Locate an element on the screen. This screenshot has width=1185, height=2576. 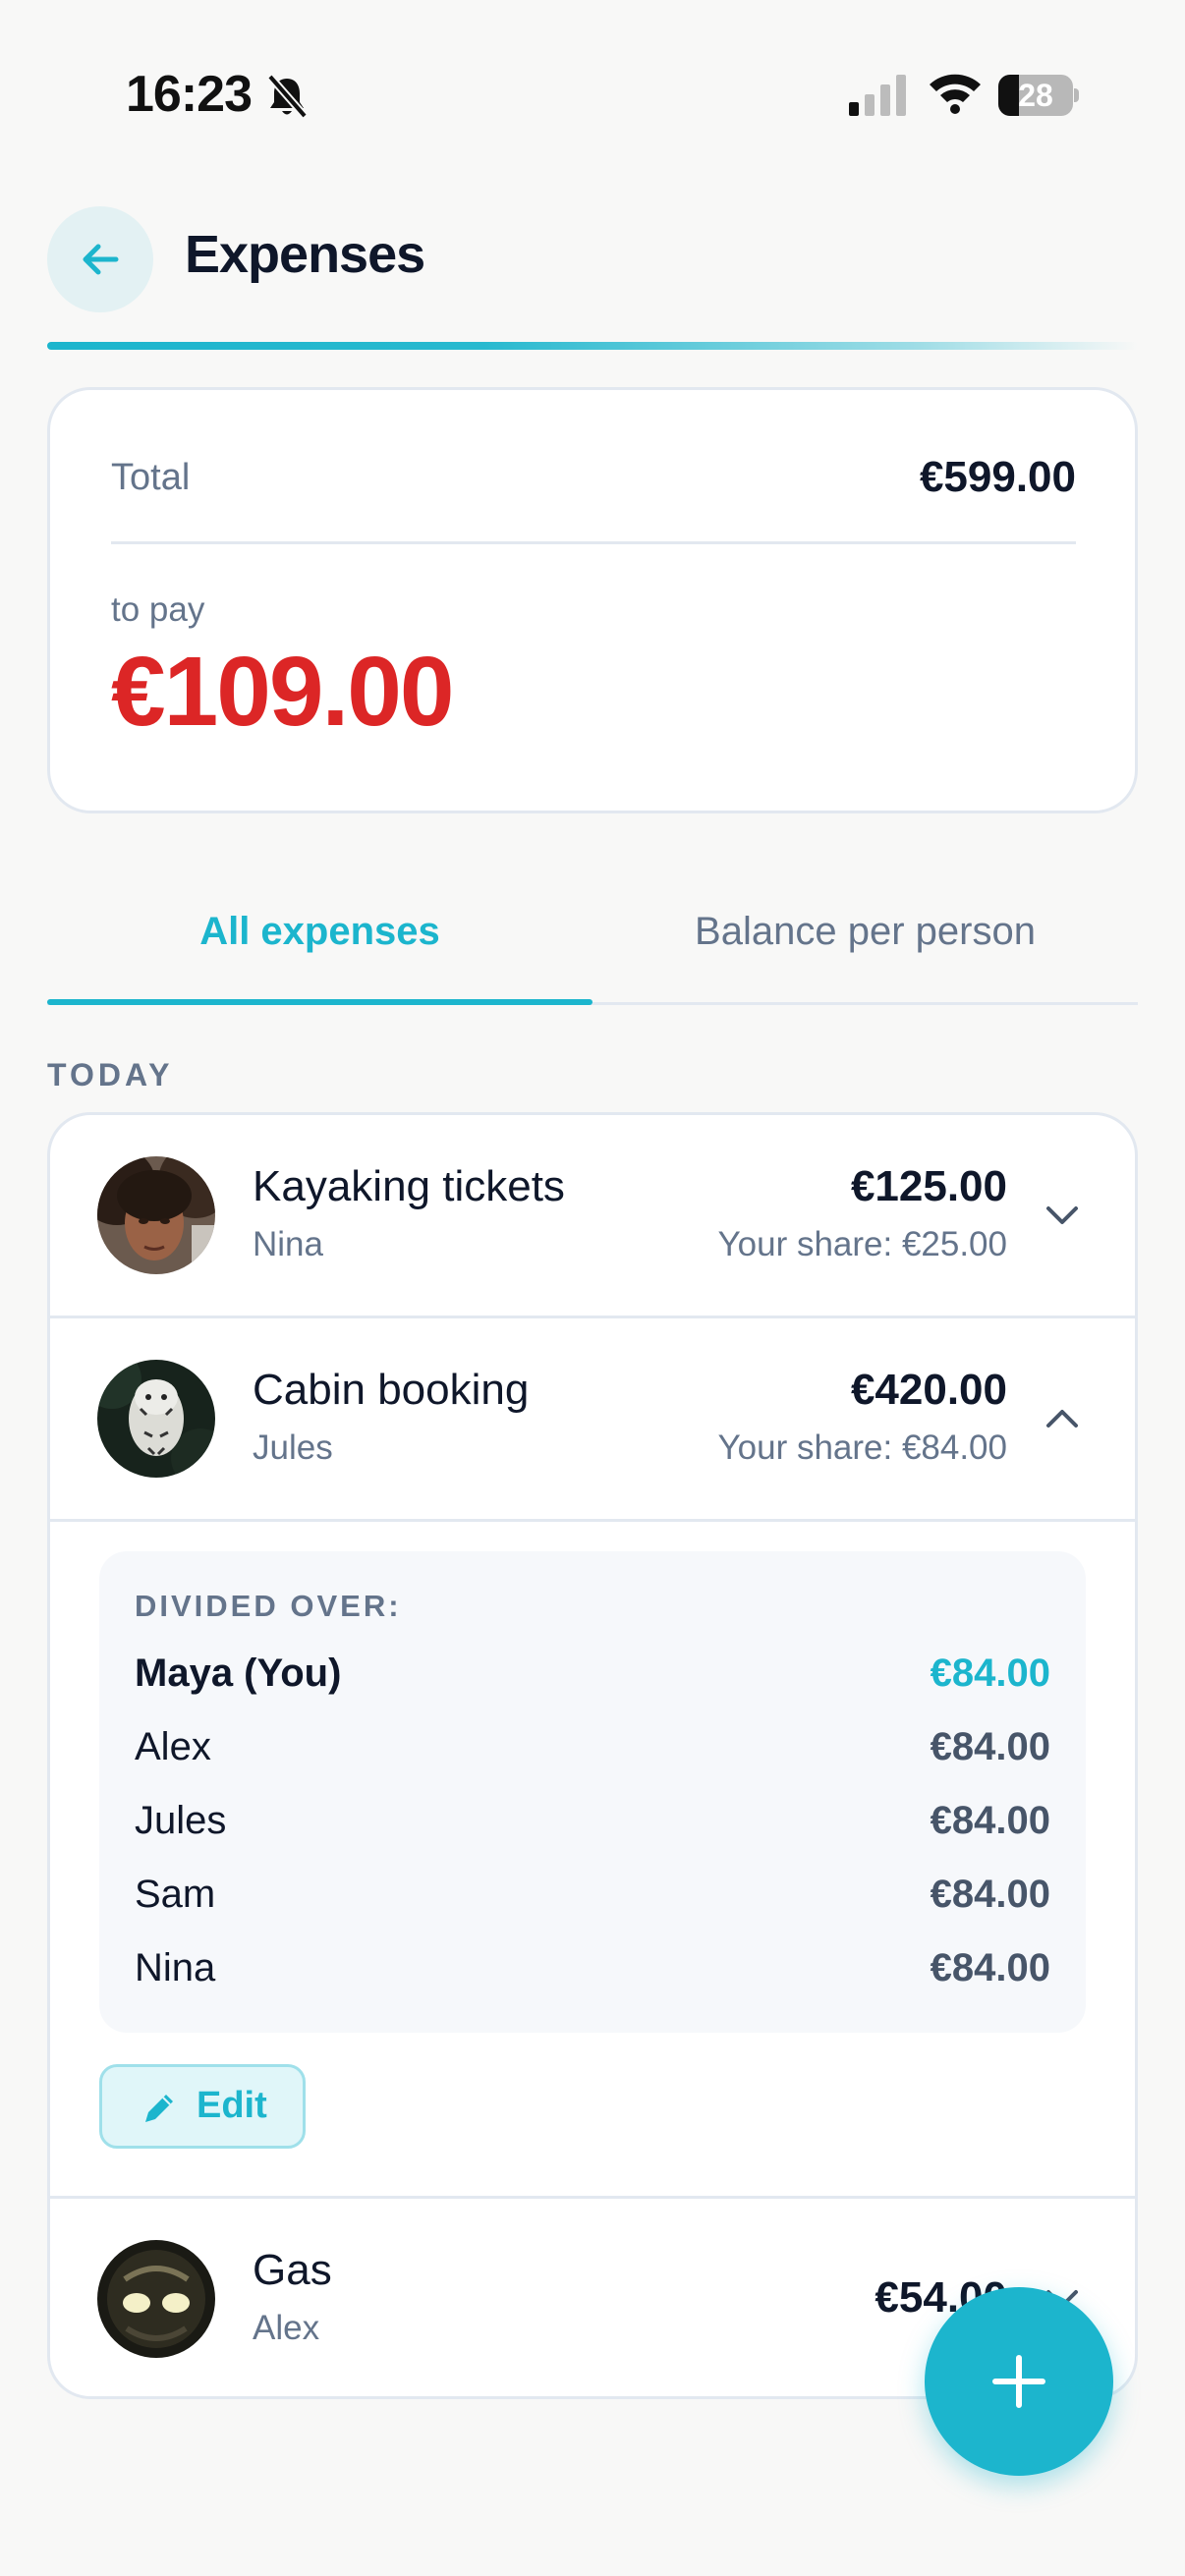
summary-divider is located at coordinates (594, 542).